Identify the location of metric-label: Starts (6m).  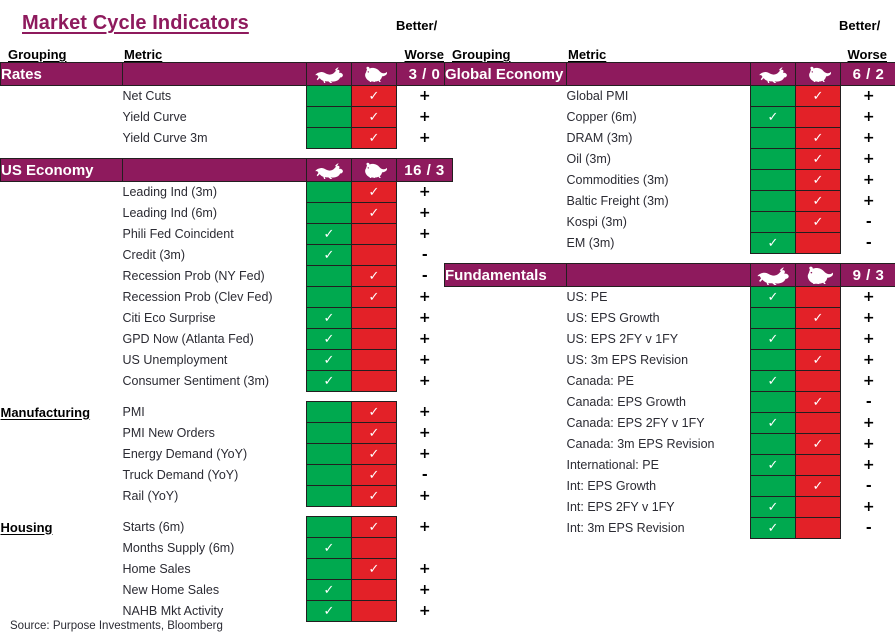
(153, 527).